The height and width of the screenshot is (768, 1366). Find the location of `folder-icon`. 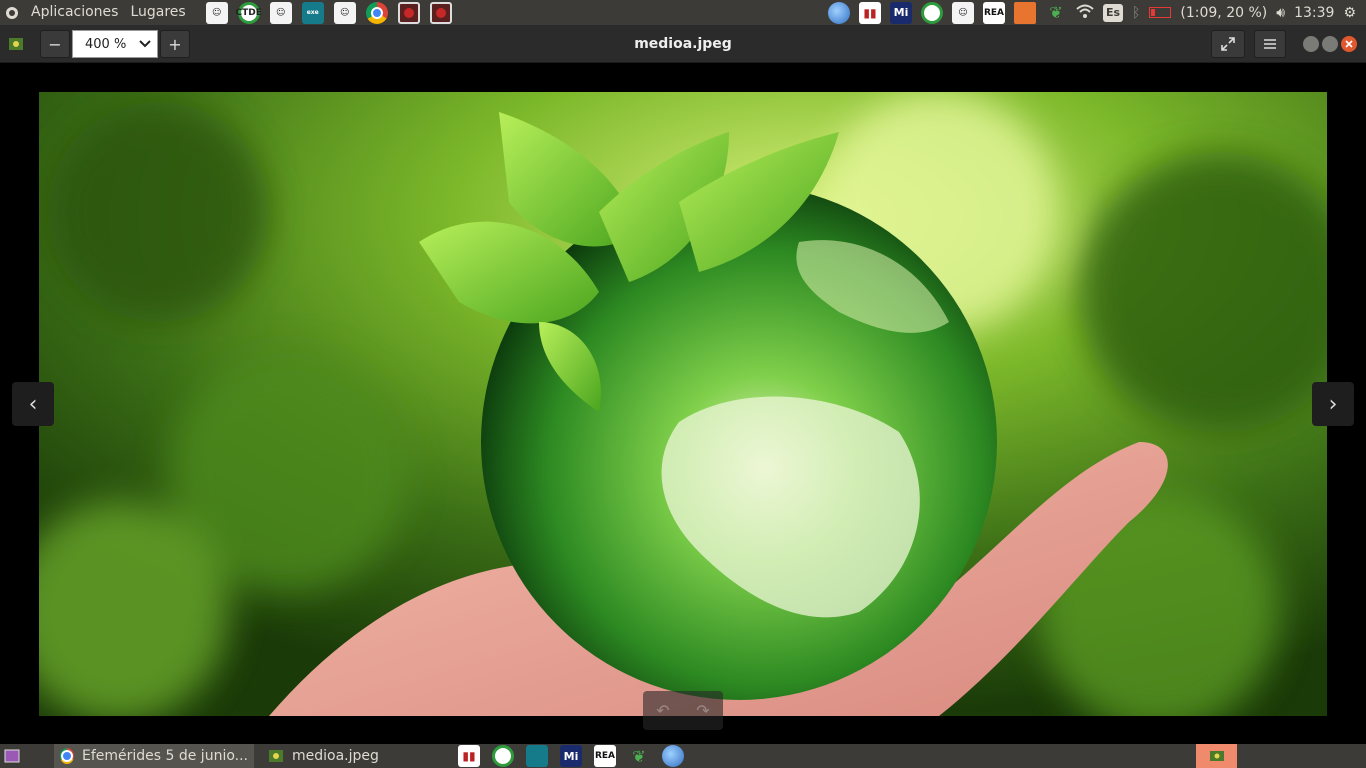

folder-icon is located at coordinates (1025, 12).